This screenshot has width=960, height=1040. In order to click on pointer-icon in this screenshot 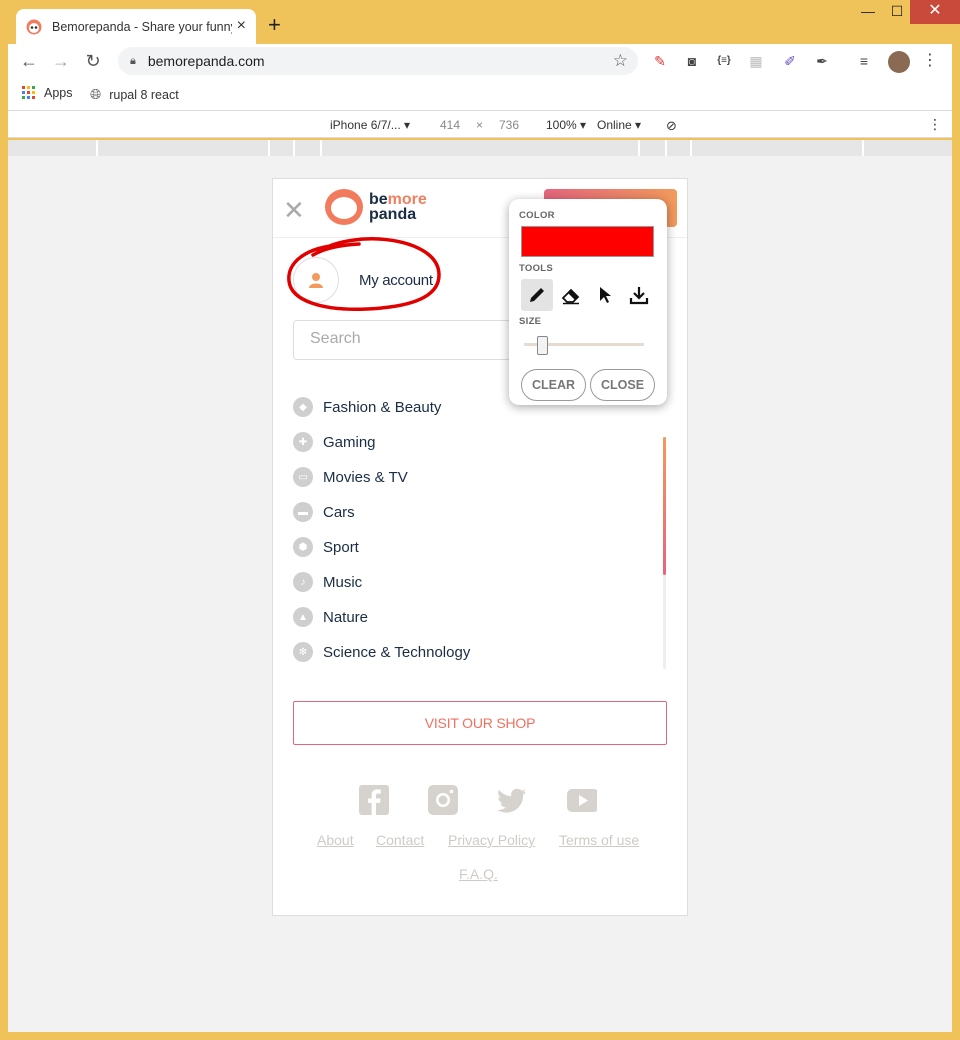, I will do `click(605, 295)`.